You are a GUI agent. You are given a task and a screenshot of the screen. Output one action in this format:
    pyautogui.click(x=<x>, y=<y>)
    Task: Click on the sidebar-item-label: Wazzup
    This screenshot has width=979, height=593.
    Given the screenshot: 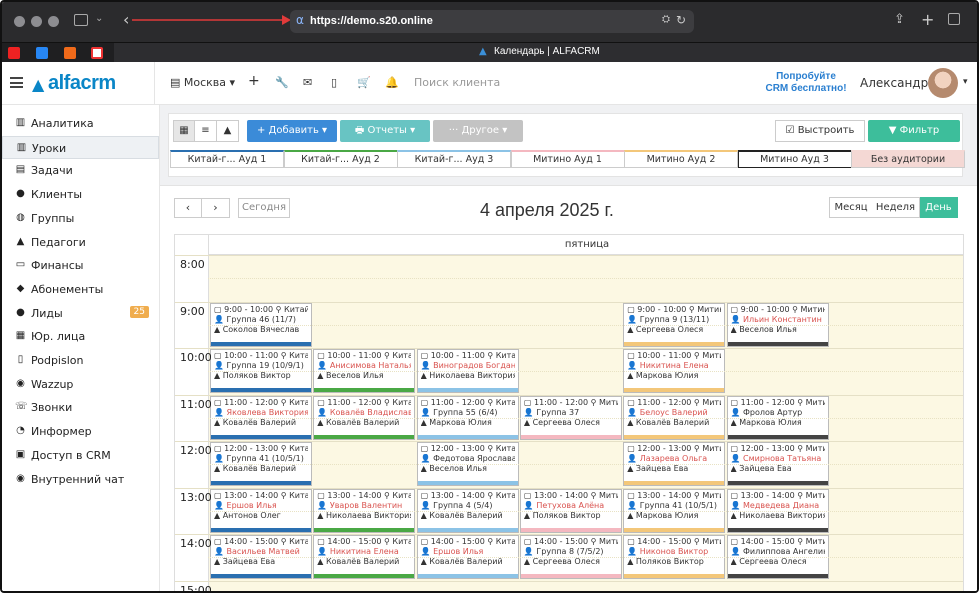 What is the action you would take?
    pyautogui.click(x=52, y=384)
    